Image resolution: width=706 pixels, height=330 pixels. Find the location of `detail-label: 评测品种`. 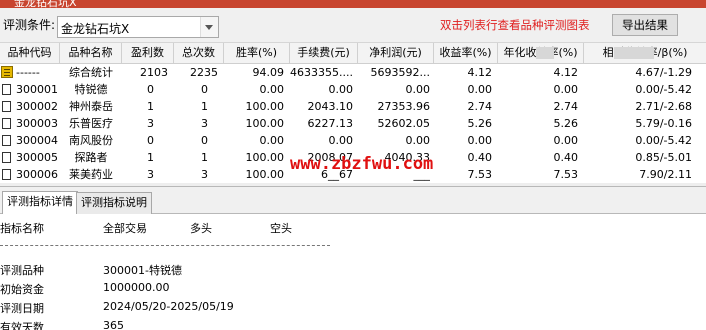

detail-label: 评测品种 is located at coordinates (22, 270).